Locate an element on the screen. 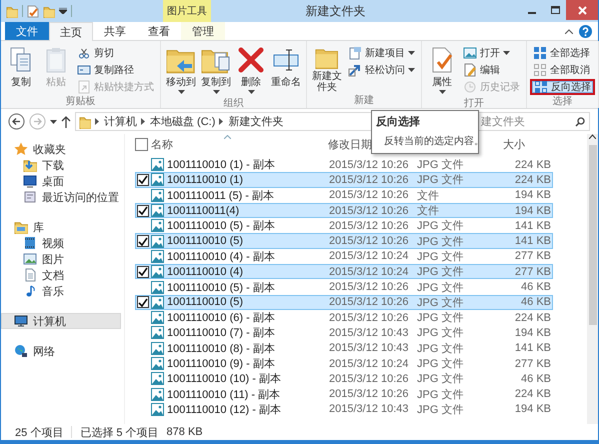 Image resolution: width=599 pixels, height=444 pixels. delete-button: 删除 is located at coordinates (251, 70).